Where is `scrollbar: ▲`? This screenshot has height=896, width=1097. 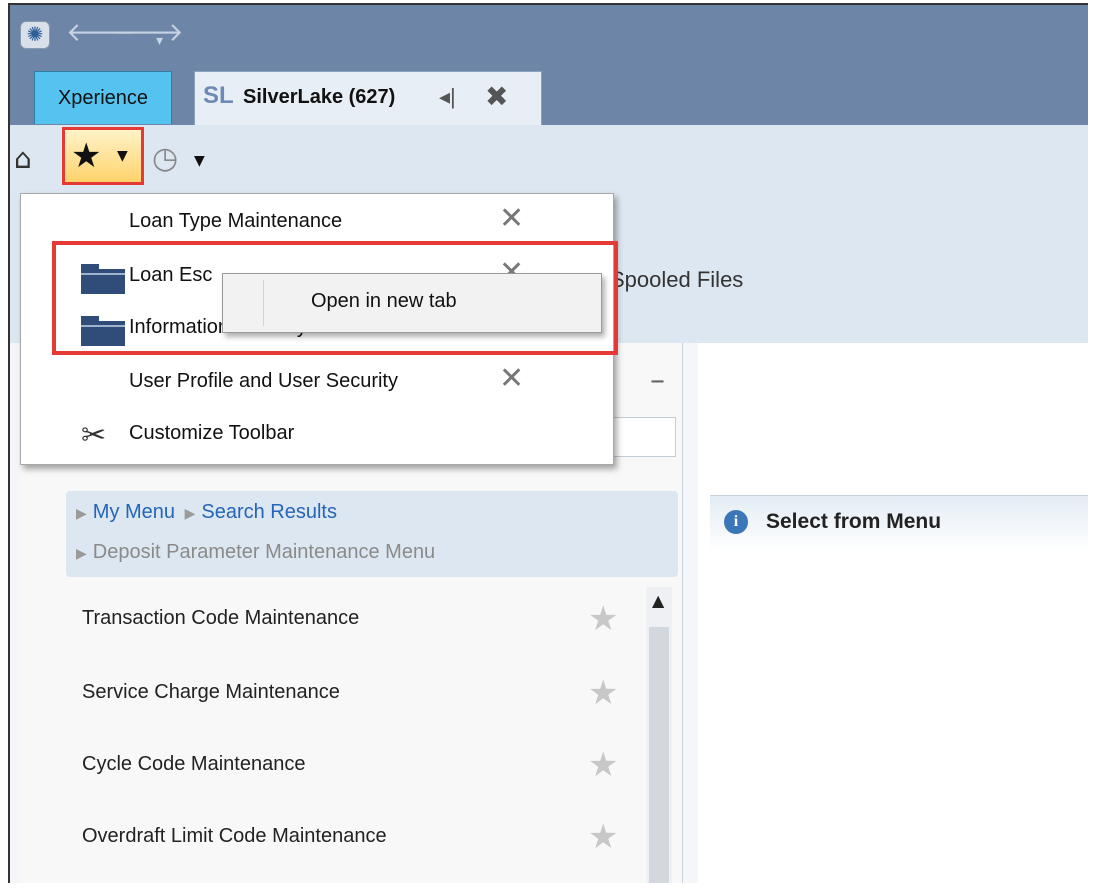
scrollbar: ▲ is located at coordinates (659, 735).